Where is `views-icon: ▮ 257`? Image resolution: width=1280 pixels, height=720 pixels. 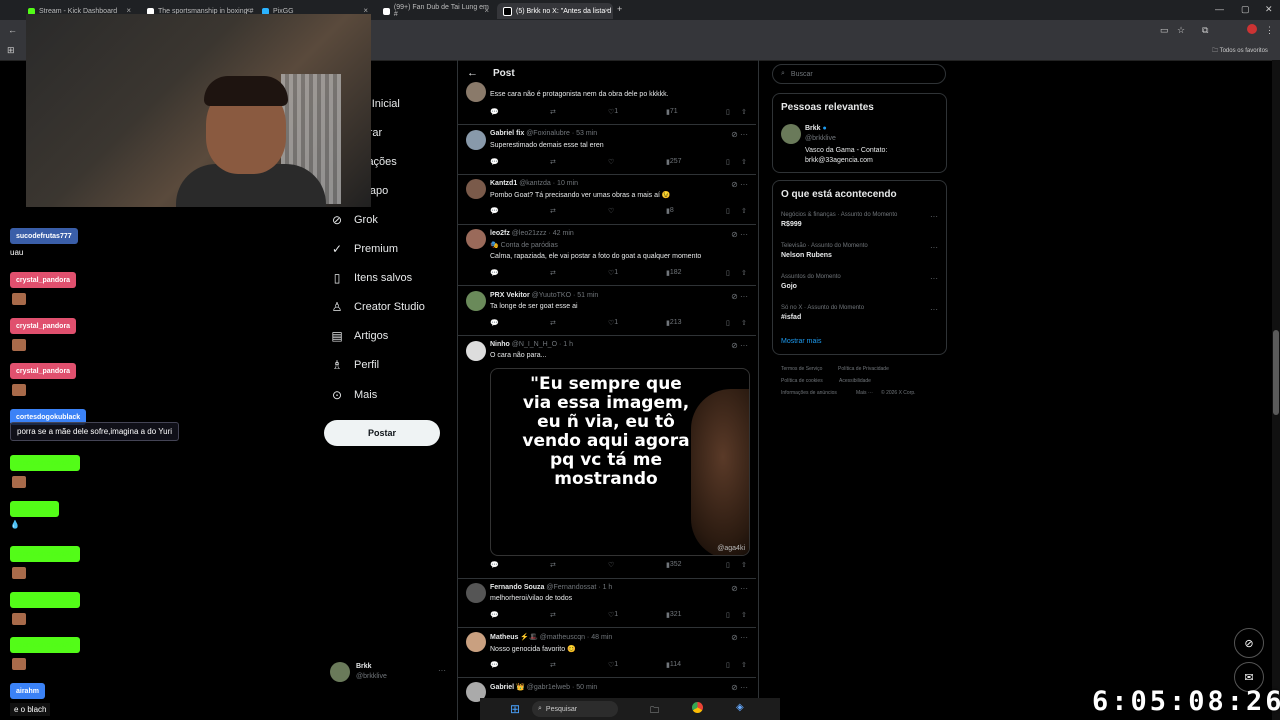 views-icon: ▮ 257 is located at coordinates (674, 162).